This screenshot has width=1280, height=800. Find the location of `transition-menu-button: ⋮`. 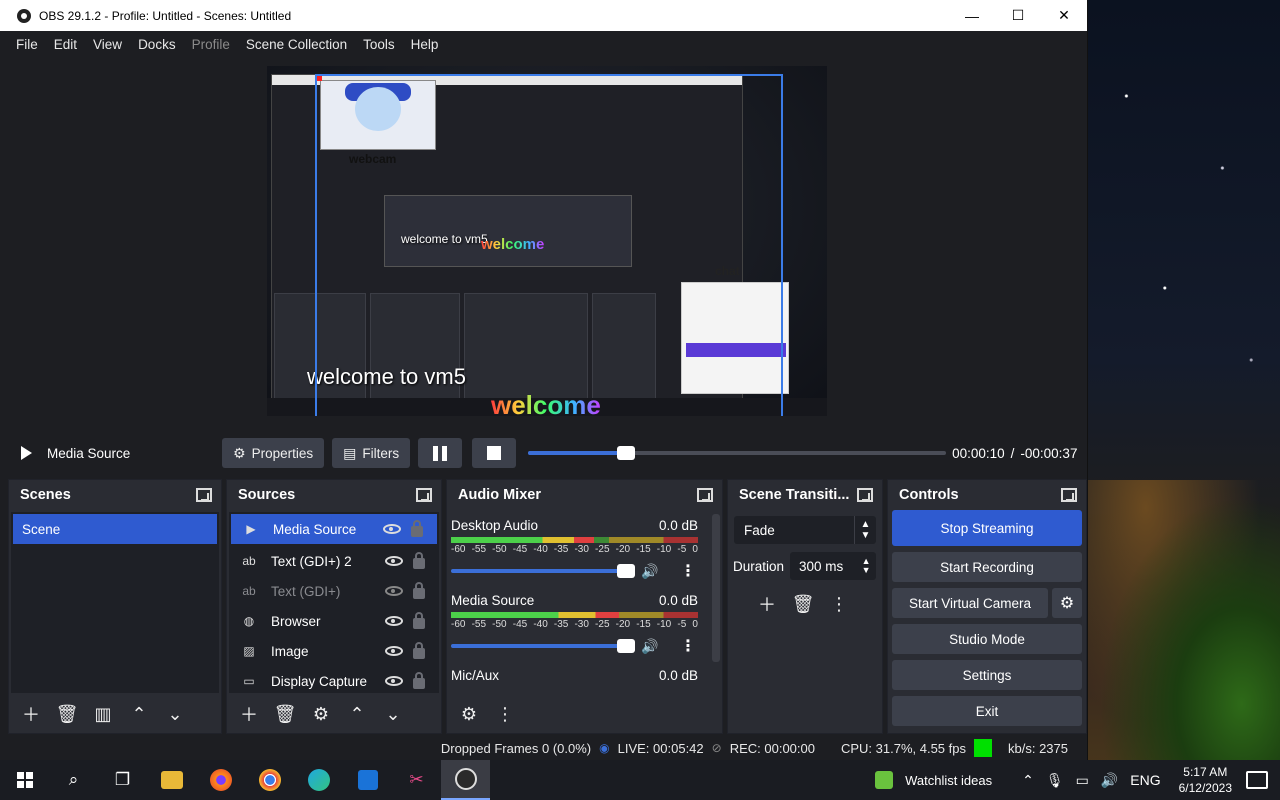

transition-menu-button: ⋮ is located at coordinates (839, 604).